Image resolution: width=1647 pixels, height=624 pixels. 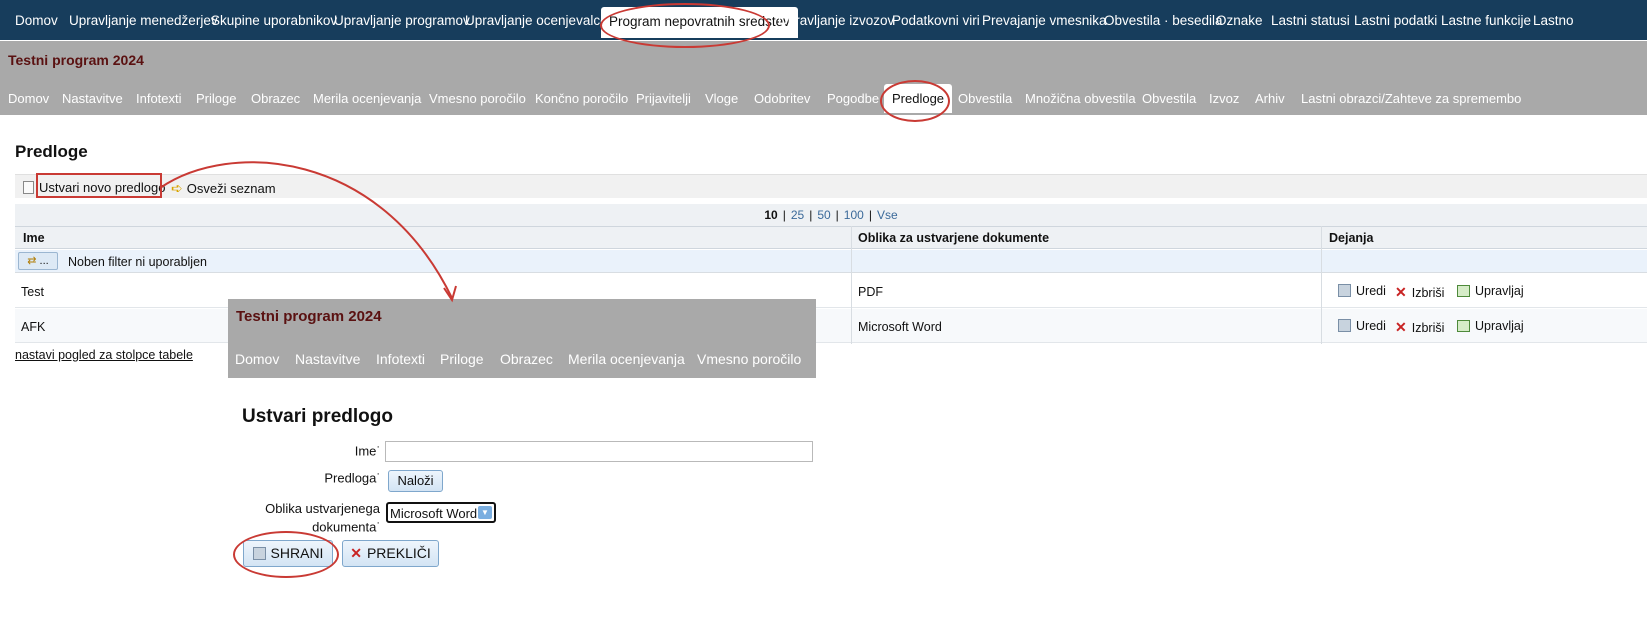 What do you see at coordinates (831, 215) in the screenshot?
I see `page-size-pager: 10 | 25 | 50 | 100 | Vse` at bounding box center [831, 215].